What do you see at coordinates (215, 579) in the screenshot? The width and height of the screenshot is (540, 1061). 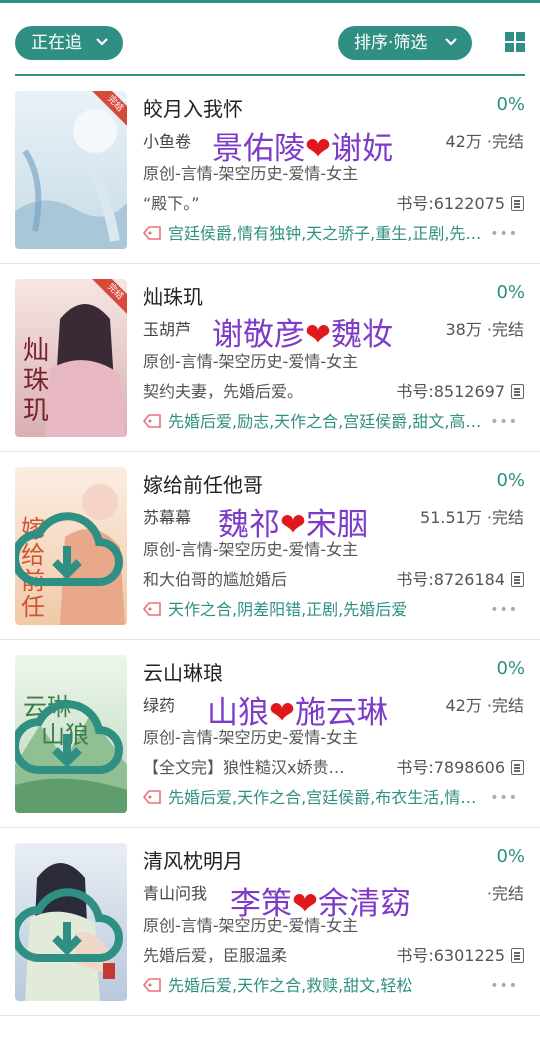 I see `book-blurb: 和大伯哥的尴尬婚后` at bounding box center [215, 579].